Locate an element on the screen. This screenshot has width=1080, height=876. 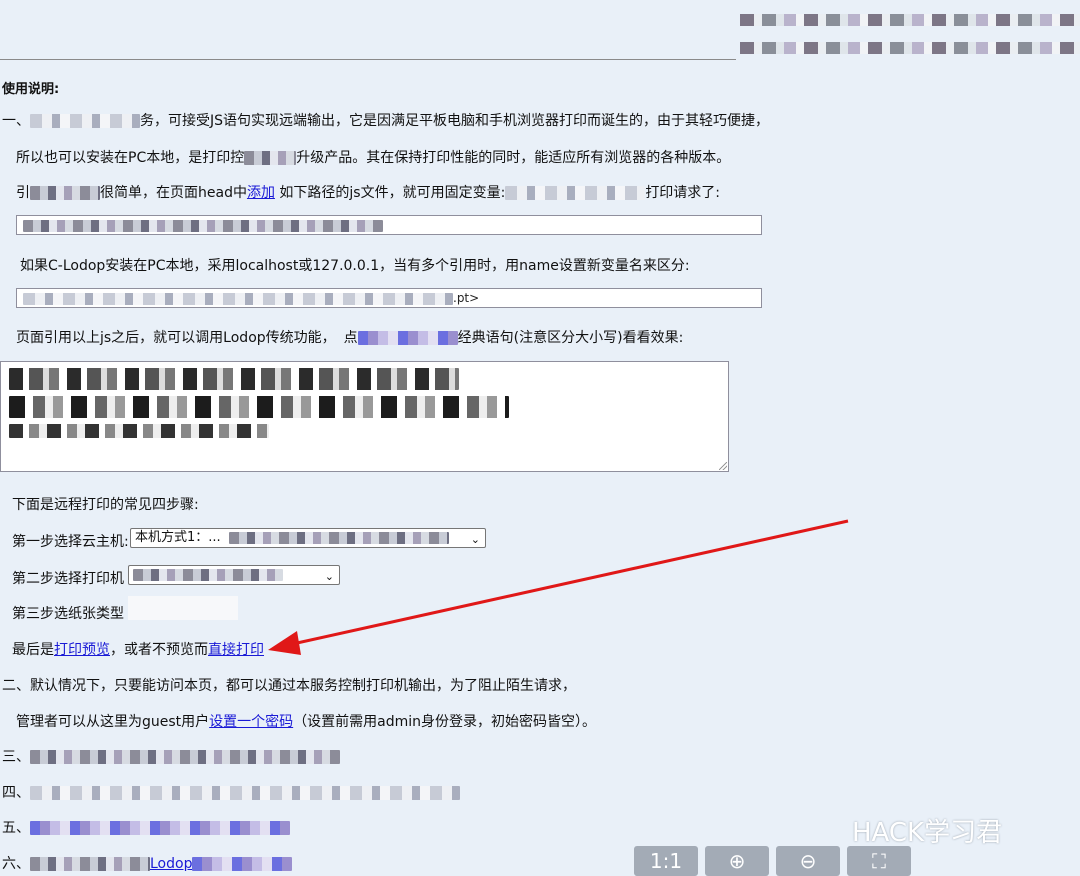
zoom-in-icon: ⊕ is located at coordinates (737, 861).